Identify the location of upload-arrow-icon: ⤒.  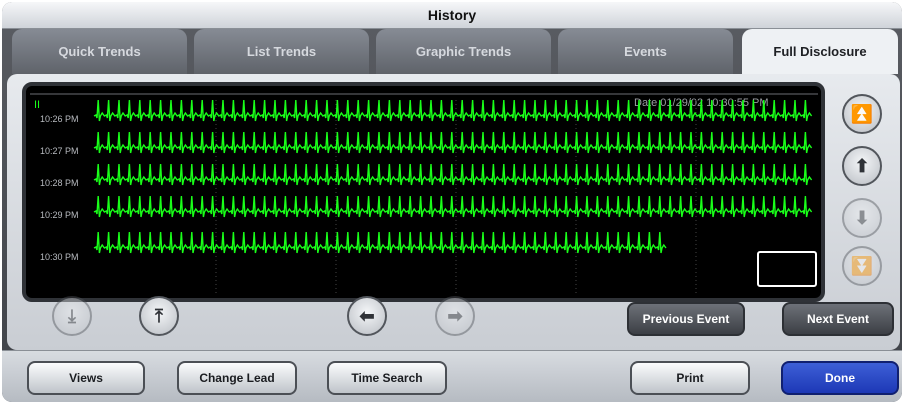
(159, 316).